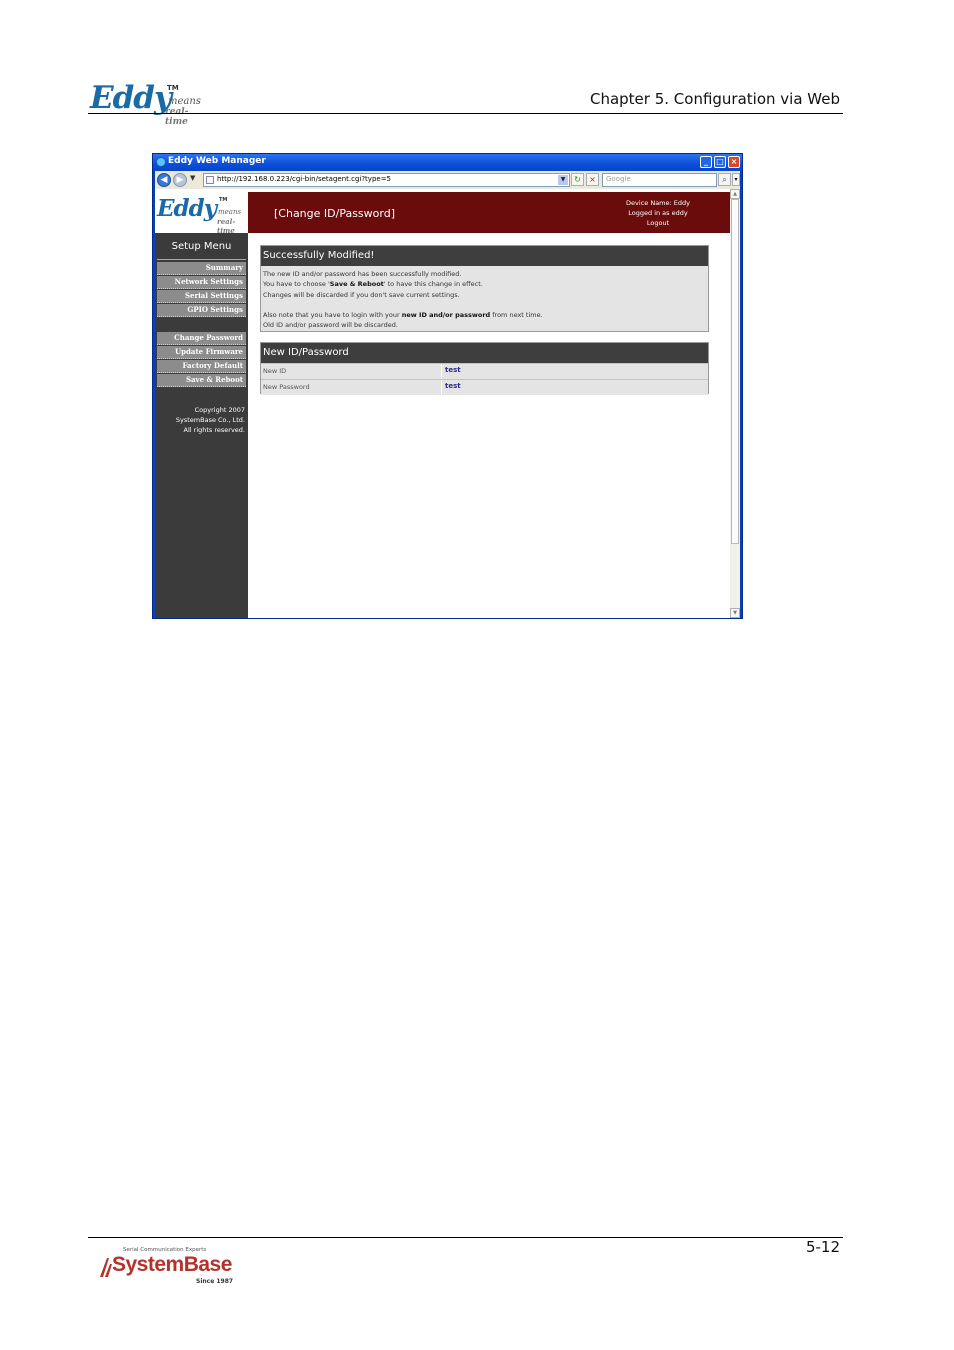  What do you see at coordinates (201, 246) in the screenshot?
I see `setup-menu-heading: Setup Menu` at bounding box center [201, 246].